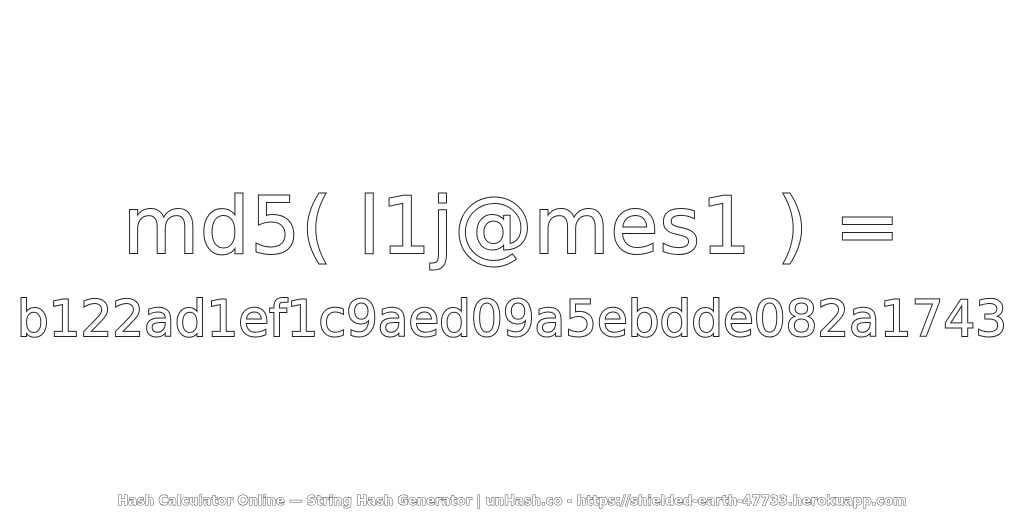 The image size is (1024, 512). What do you see at coordinates (512, 319) in the screenshot?
I see `md5-hash-value: b122ad1ef1c9aed09a5ebdde082a1743` at bounding box center [512, 319].